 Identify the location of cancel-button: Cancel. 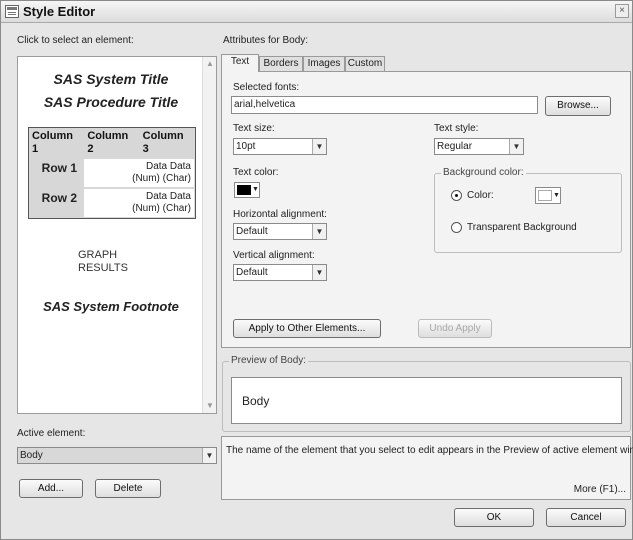
(586, 517).